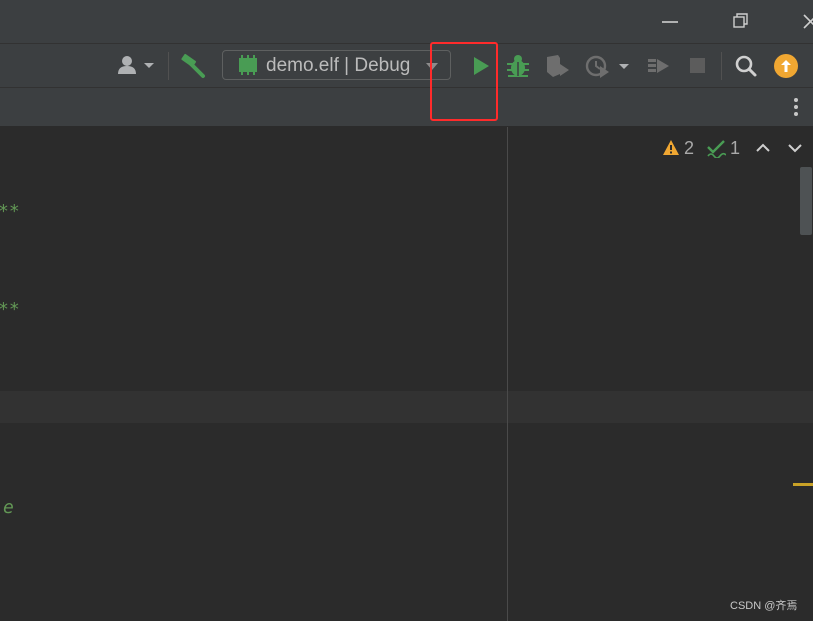 This screenshot has height=621, width=813. I want to click on restore-icon, so click(740, 20).